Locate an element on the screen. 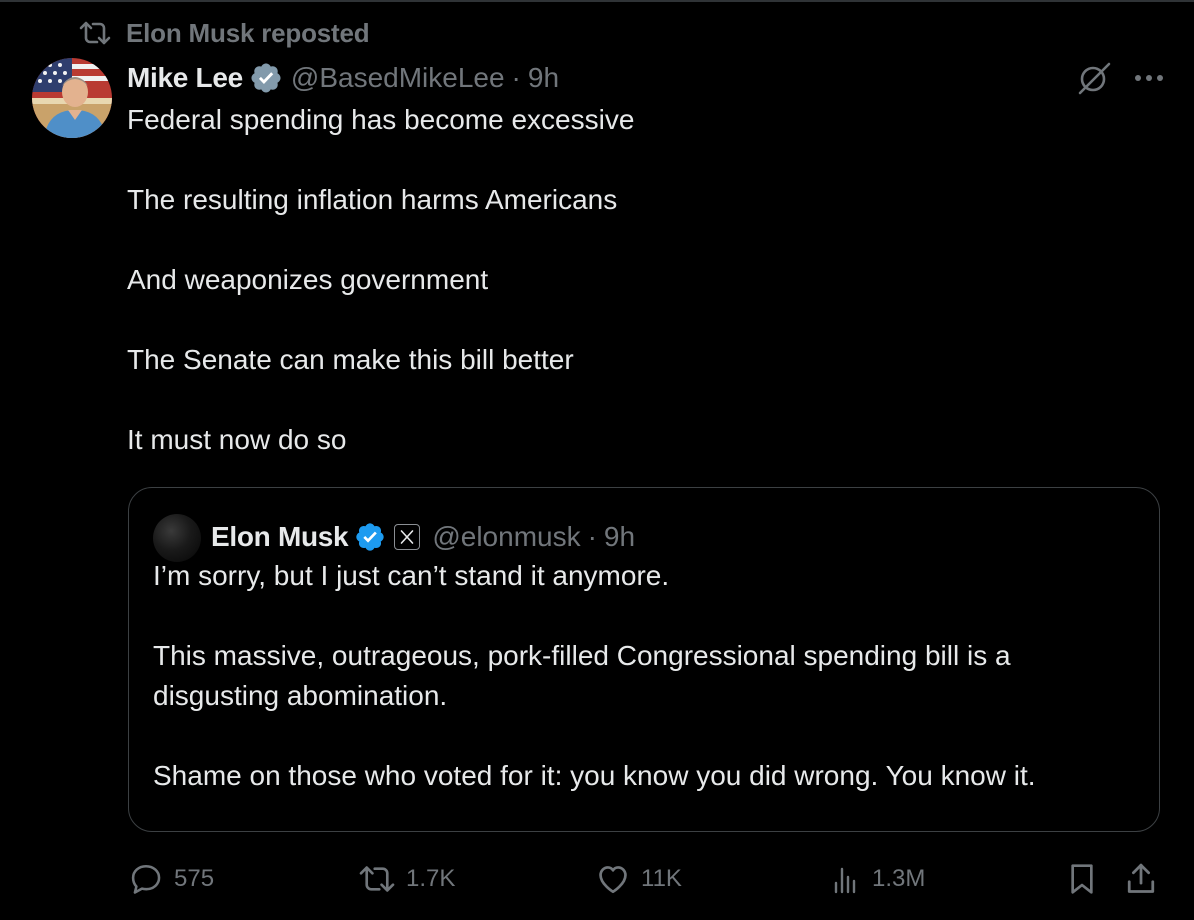 Image resolution: width=1194 pixels, height=920 pixels. post-line: It must now do so is located at coordinates (237, 439).